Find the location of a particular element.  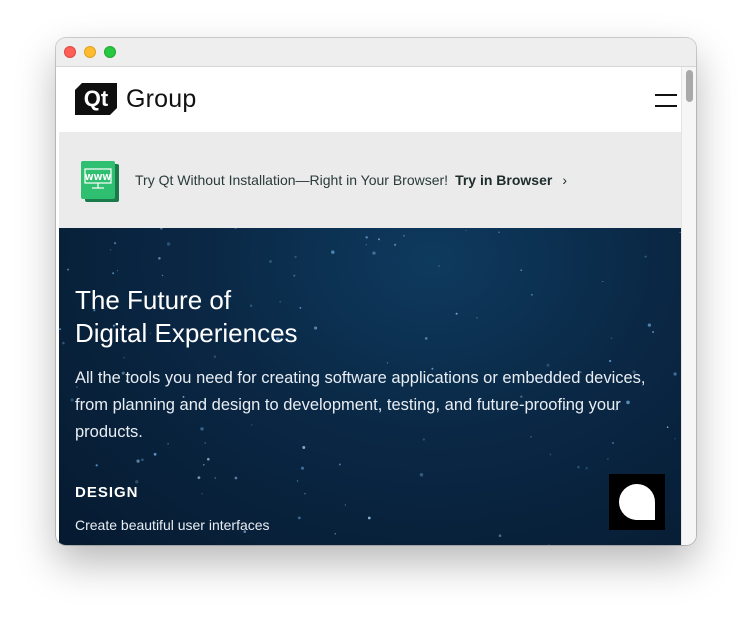

chat-bubble-shape is located at coordinates (637, 502).